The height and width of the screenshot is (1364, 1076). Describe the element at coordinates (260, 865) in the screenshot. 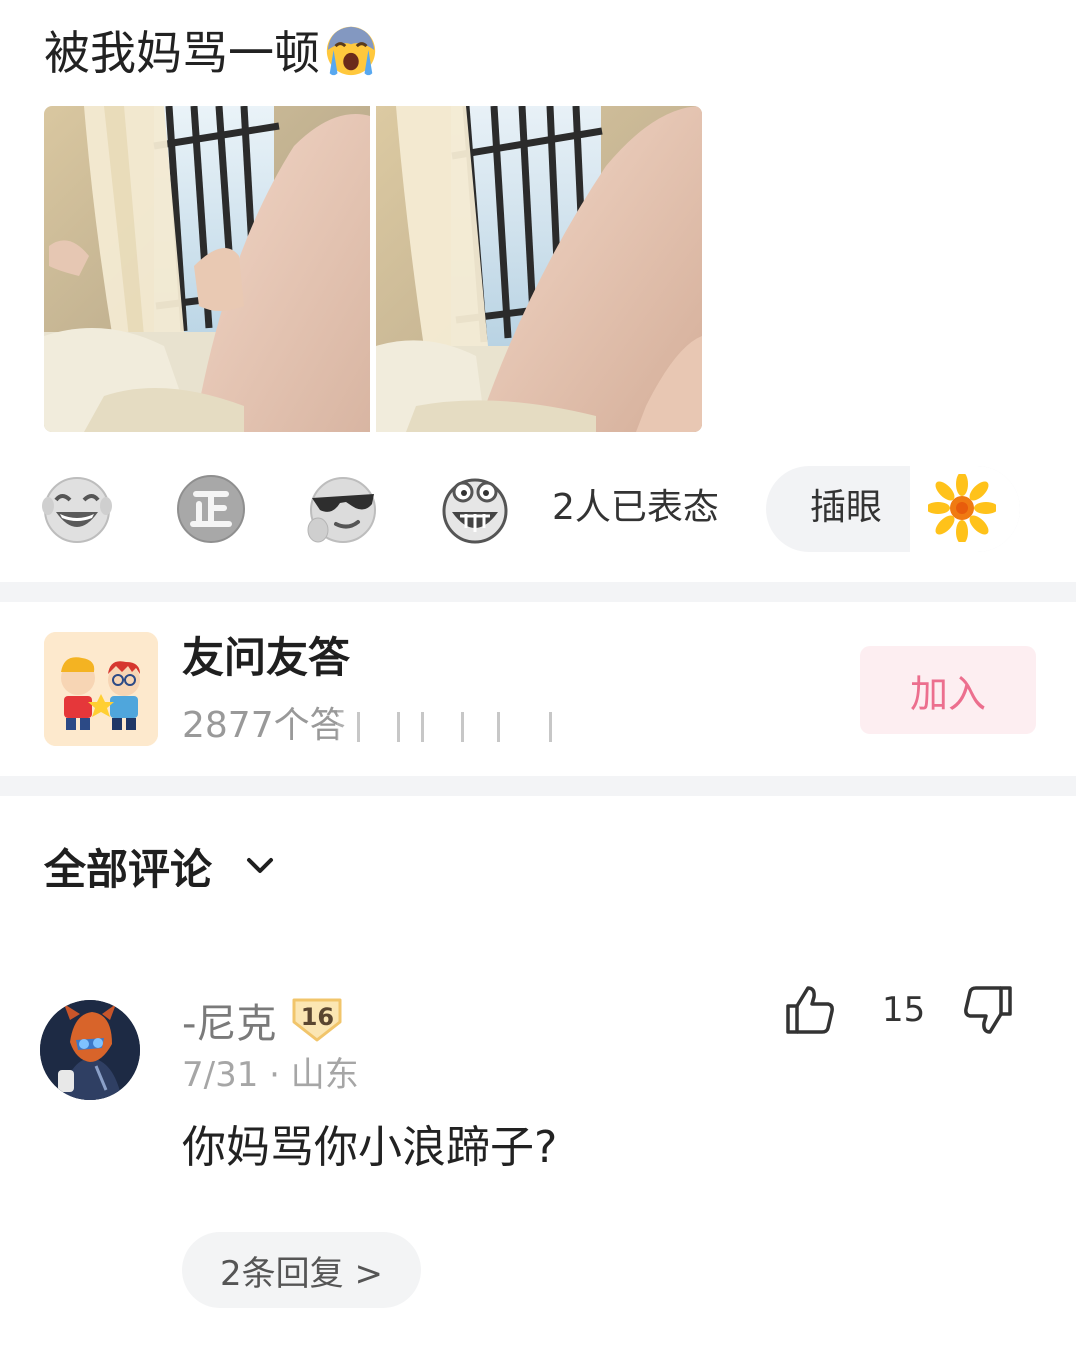

I see `chevron-down-icon` at that location.